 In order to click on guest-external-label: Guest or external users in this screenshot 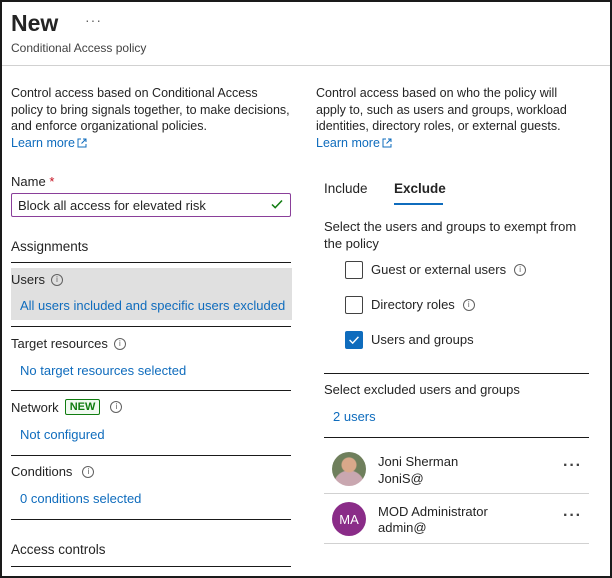, I will do `click(439, 269)`.